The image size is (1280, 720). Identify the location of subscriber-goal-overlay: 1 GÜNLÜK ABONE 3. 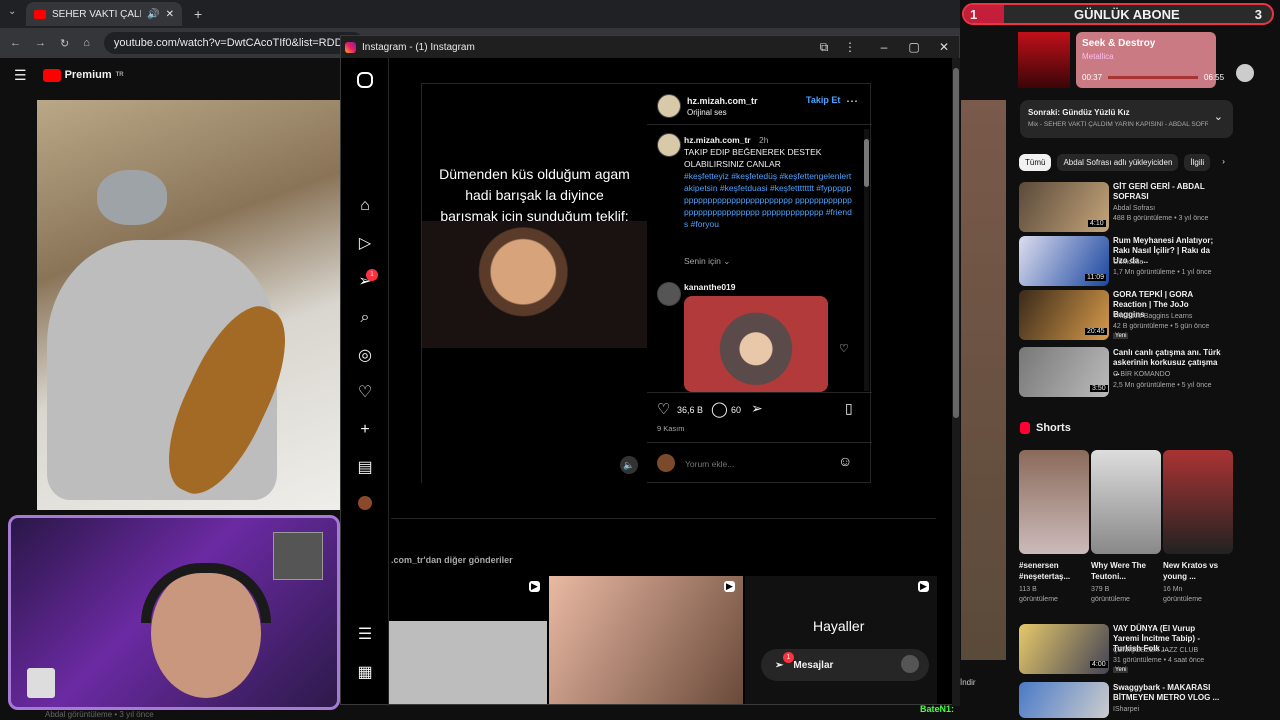
(1118, 14).